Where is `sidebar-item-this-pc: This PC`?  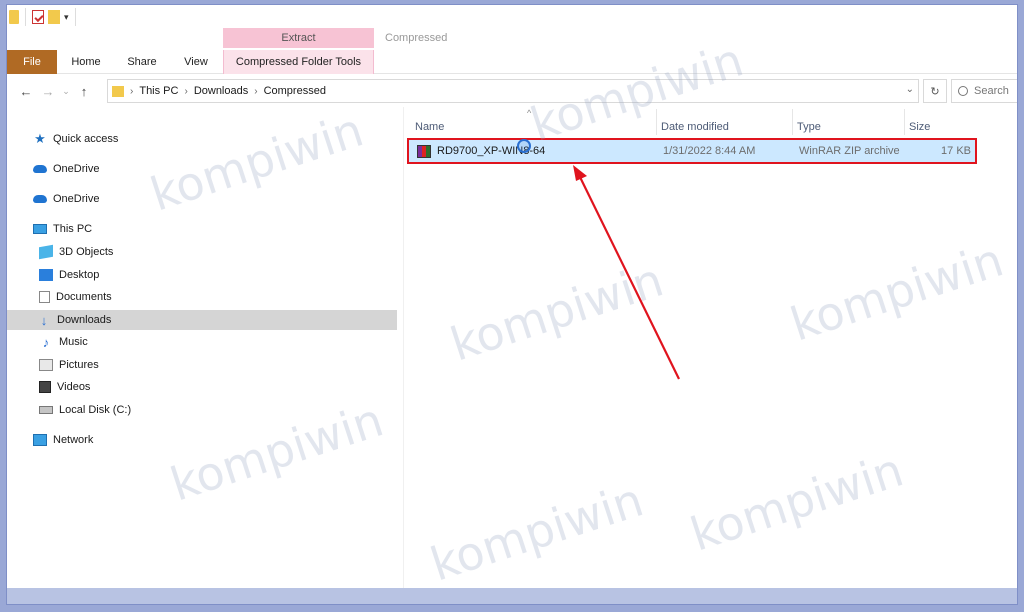
sidebar-item-this-pc: This PC is located at coordinates (62, 229).